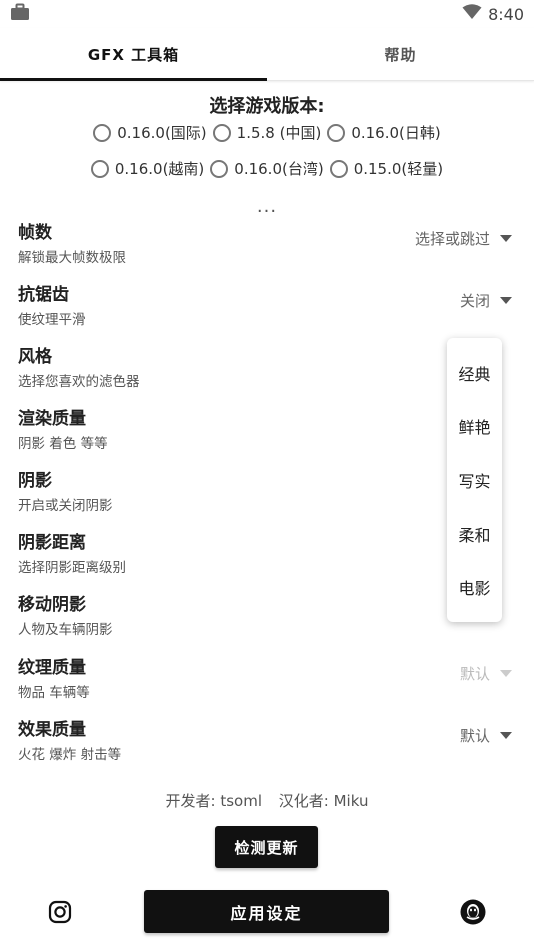 The height and width of the screenshot is (949, 534). I want to click on developer-credit: 开发者: tsoml, so click(214, 801).